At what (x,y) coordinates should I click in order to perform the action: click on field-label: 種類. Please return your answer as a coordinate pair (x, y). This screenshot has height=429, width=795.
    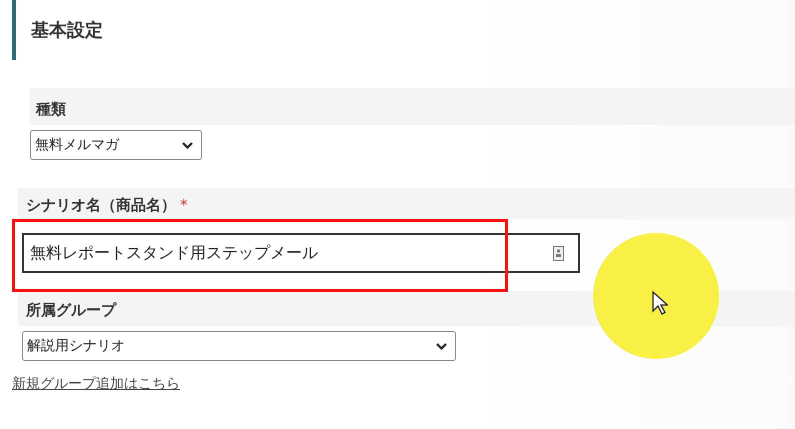
    Looking at the image, I should click on (51, 109).